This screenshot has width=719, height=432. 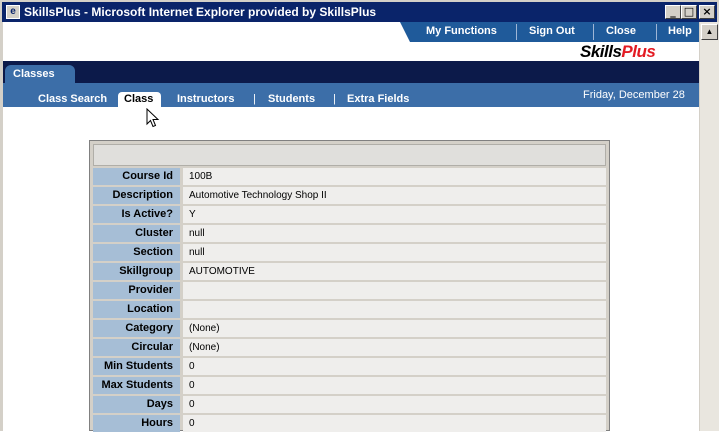 What do you see at coordinates (291, 99) in the screenshot?
I see `subnav-students: Students` at bounding box center [291, 99].